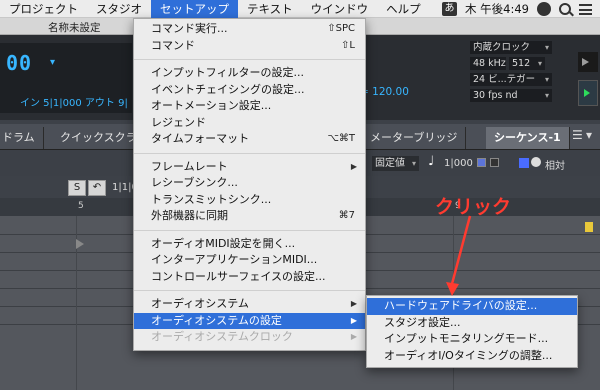 The image size is (600, 390). I want to click on menu-item-label: オーディオシステムの設定, so click(216, 320).